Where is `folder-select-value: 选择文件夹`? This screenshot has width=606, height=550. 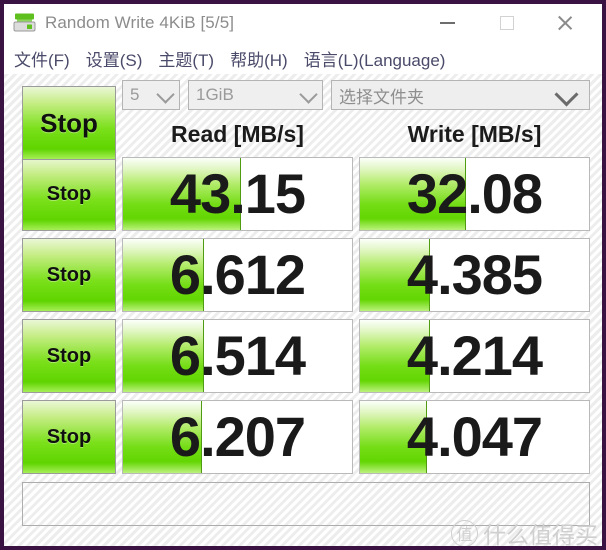
folder-select-value: 选择文件夹 is located at coordinates (381, 97).